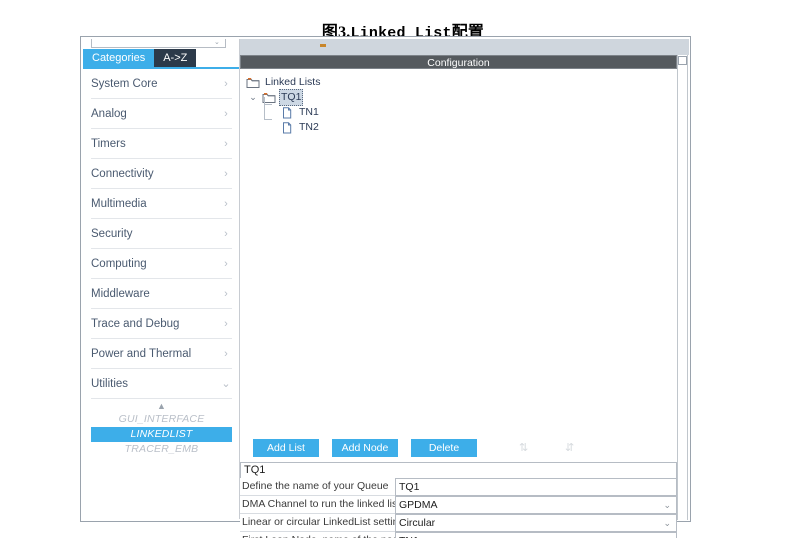  I want to click on tree-node-label: Linked Lists, so click(293, 82).